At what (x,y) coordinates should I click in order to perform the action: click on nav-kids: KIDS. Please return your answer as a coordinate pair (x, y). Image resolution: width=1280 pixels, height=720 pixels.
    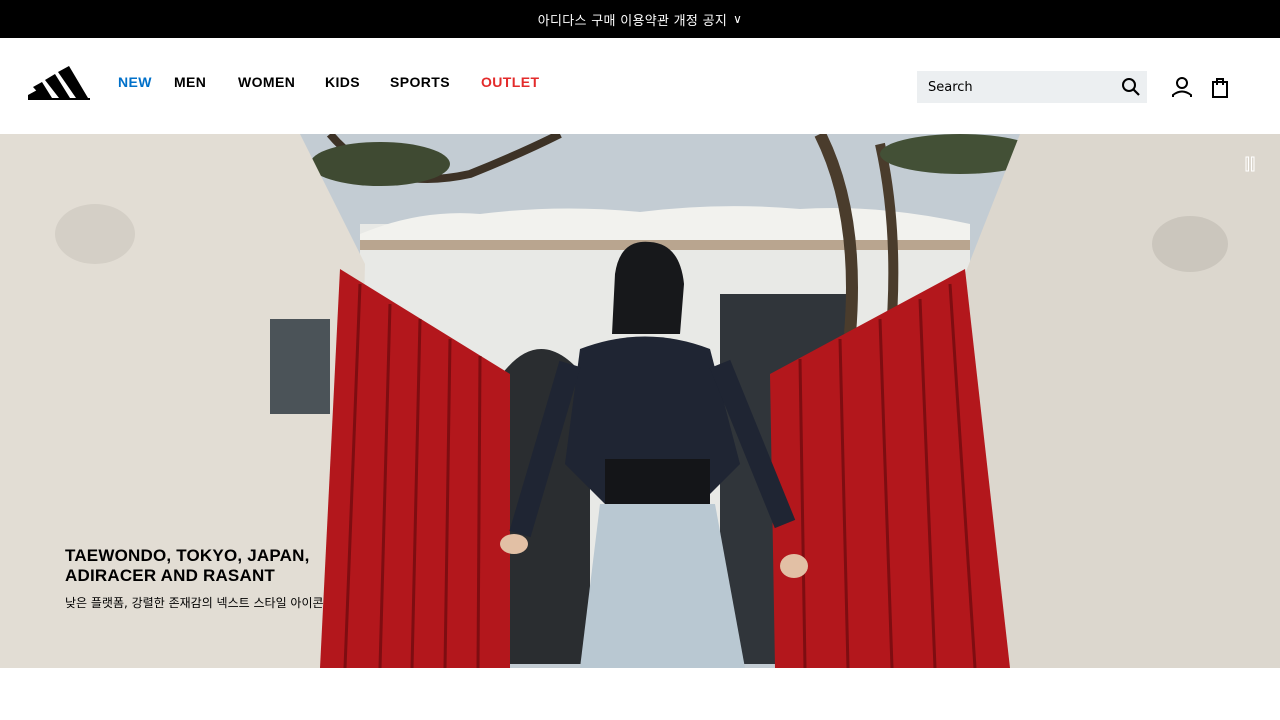
    Looking at the image, I should click on (342, 82).